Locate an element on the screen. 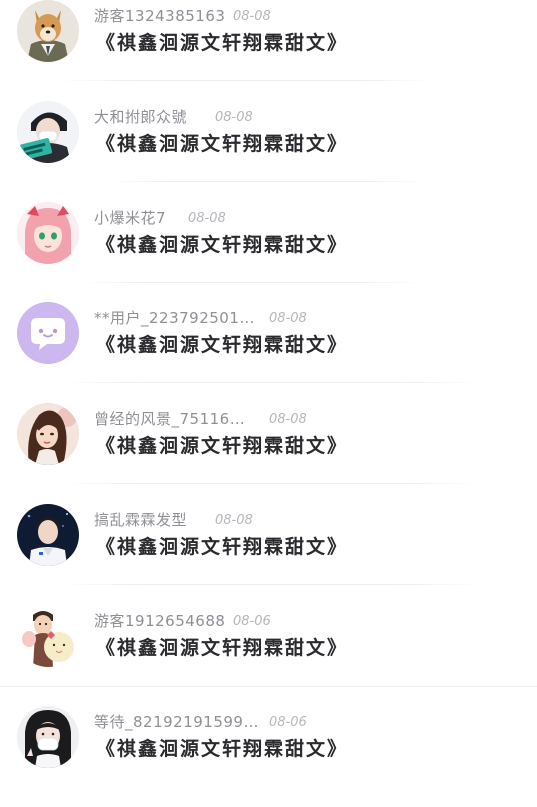 Image resolution: width=537 pixels, height=807 pixels. feed-item: **用户_223792501… 08-08 《祺鑫洄源文轩翔霖甜文》 is located at coordinates (268, 352).